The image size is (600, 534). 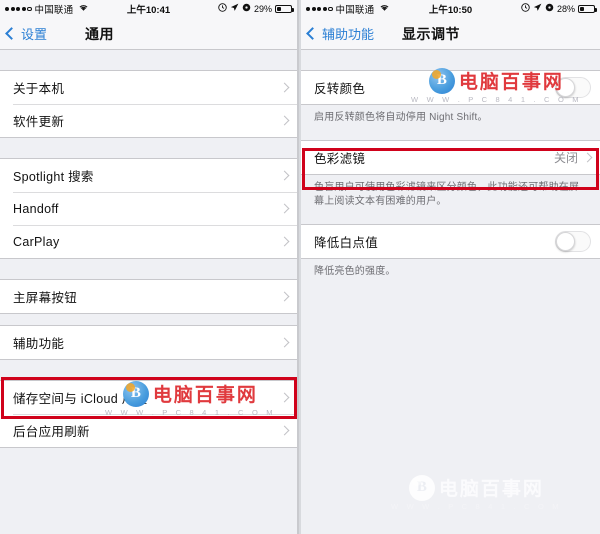 I want to click on setting-row-invert-colors: 反转颜色, so click(x=450, y=87).